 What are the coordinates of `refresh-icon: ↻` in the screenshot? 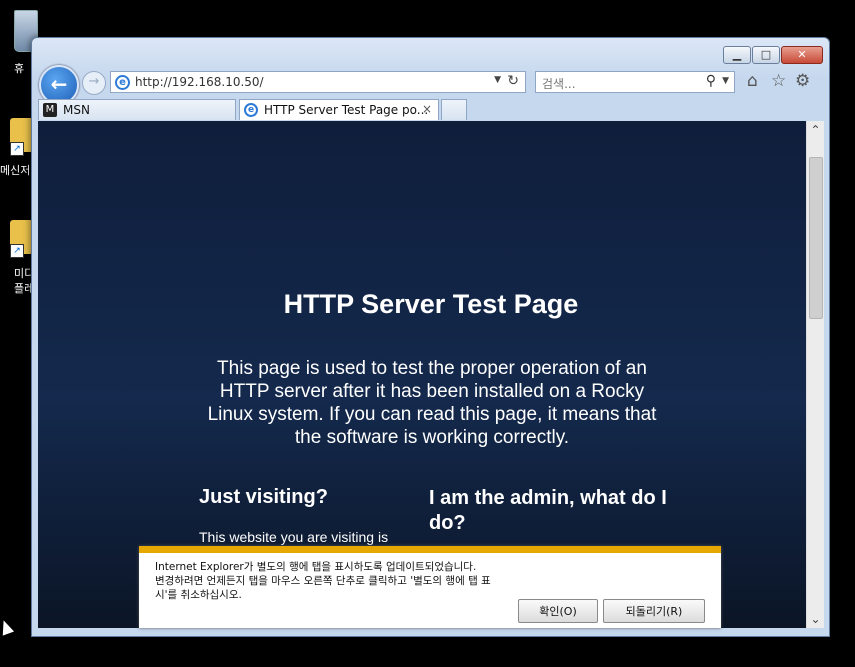 It's located at (513, 81).